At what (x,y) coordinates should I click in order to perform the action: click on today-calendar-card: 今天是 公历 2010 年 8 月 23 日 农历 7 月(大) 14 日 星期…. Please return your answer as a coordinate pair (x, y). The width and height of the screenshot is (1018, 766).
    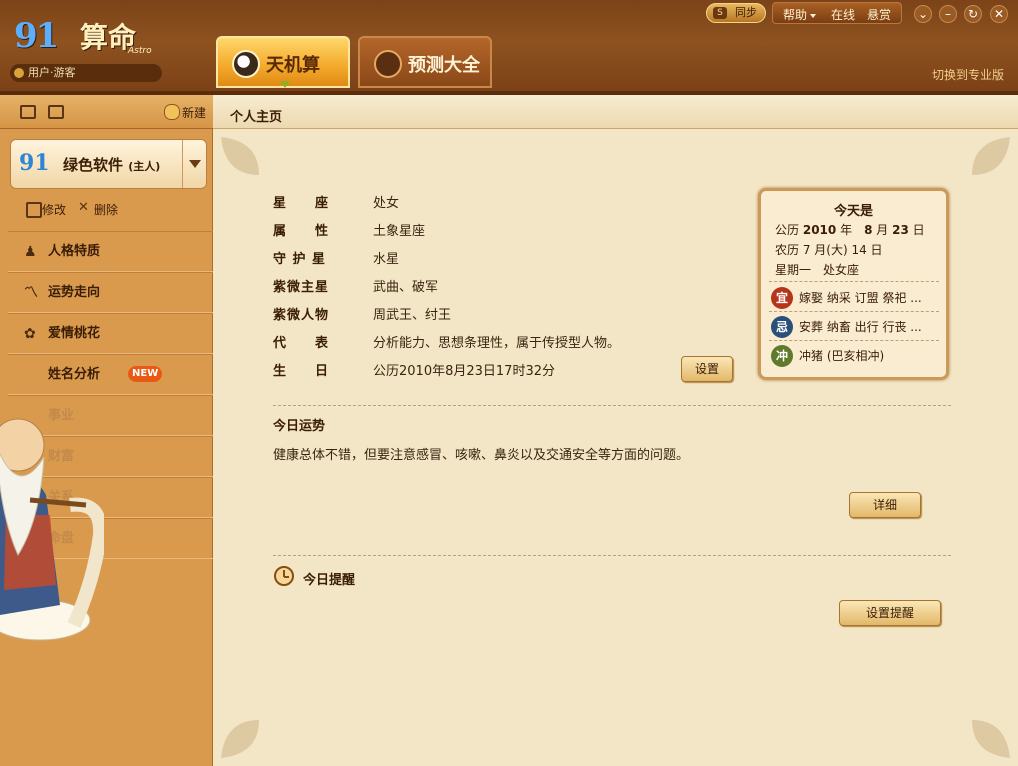
    Looking at the image, I should click on (853, 284).